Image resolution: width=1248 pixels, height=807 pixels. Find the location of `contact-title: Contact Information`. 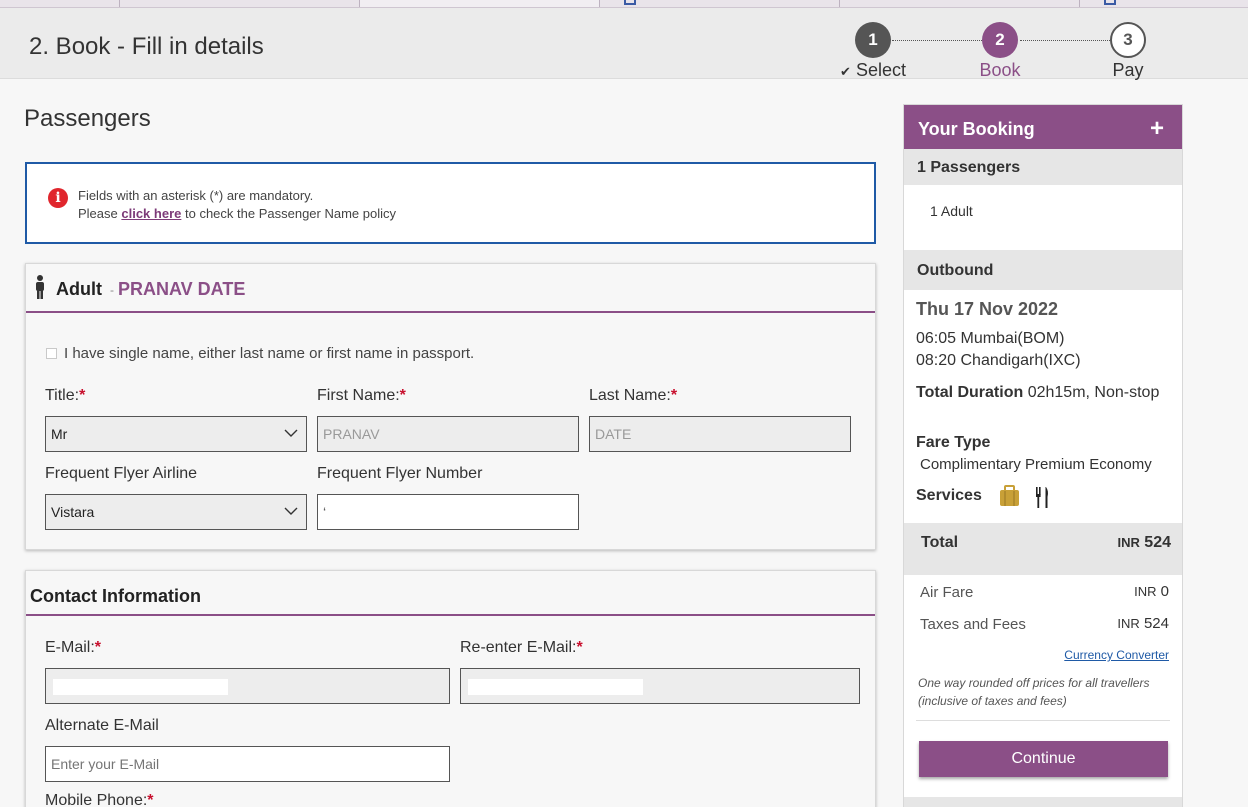

contact-title: Contact Information is located at coordinates (115, 596).